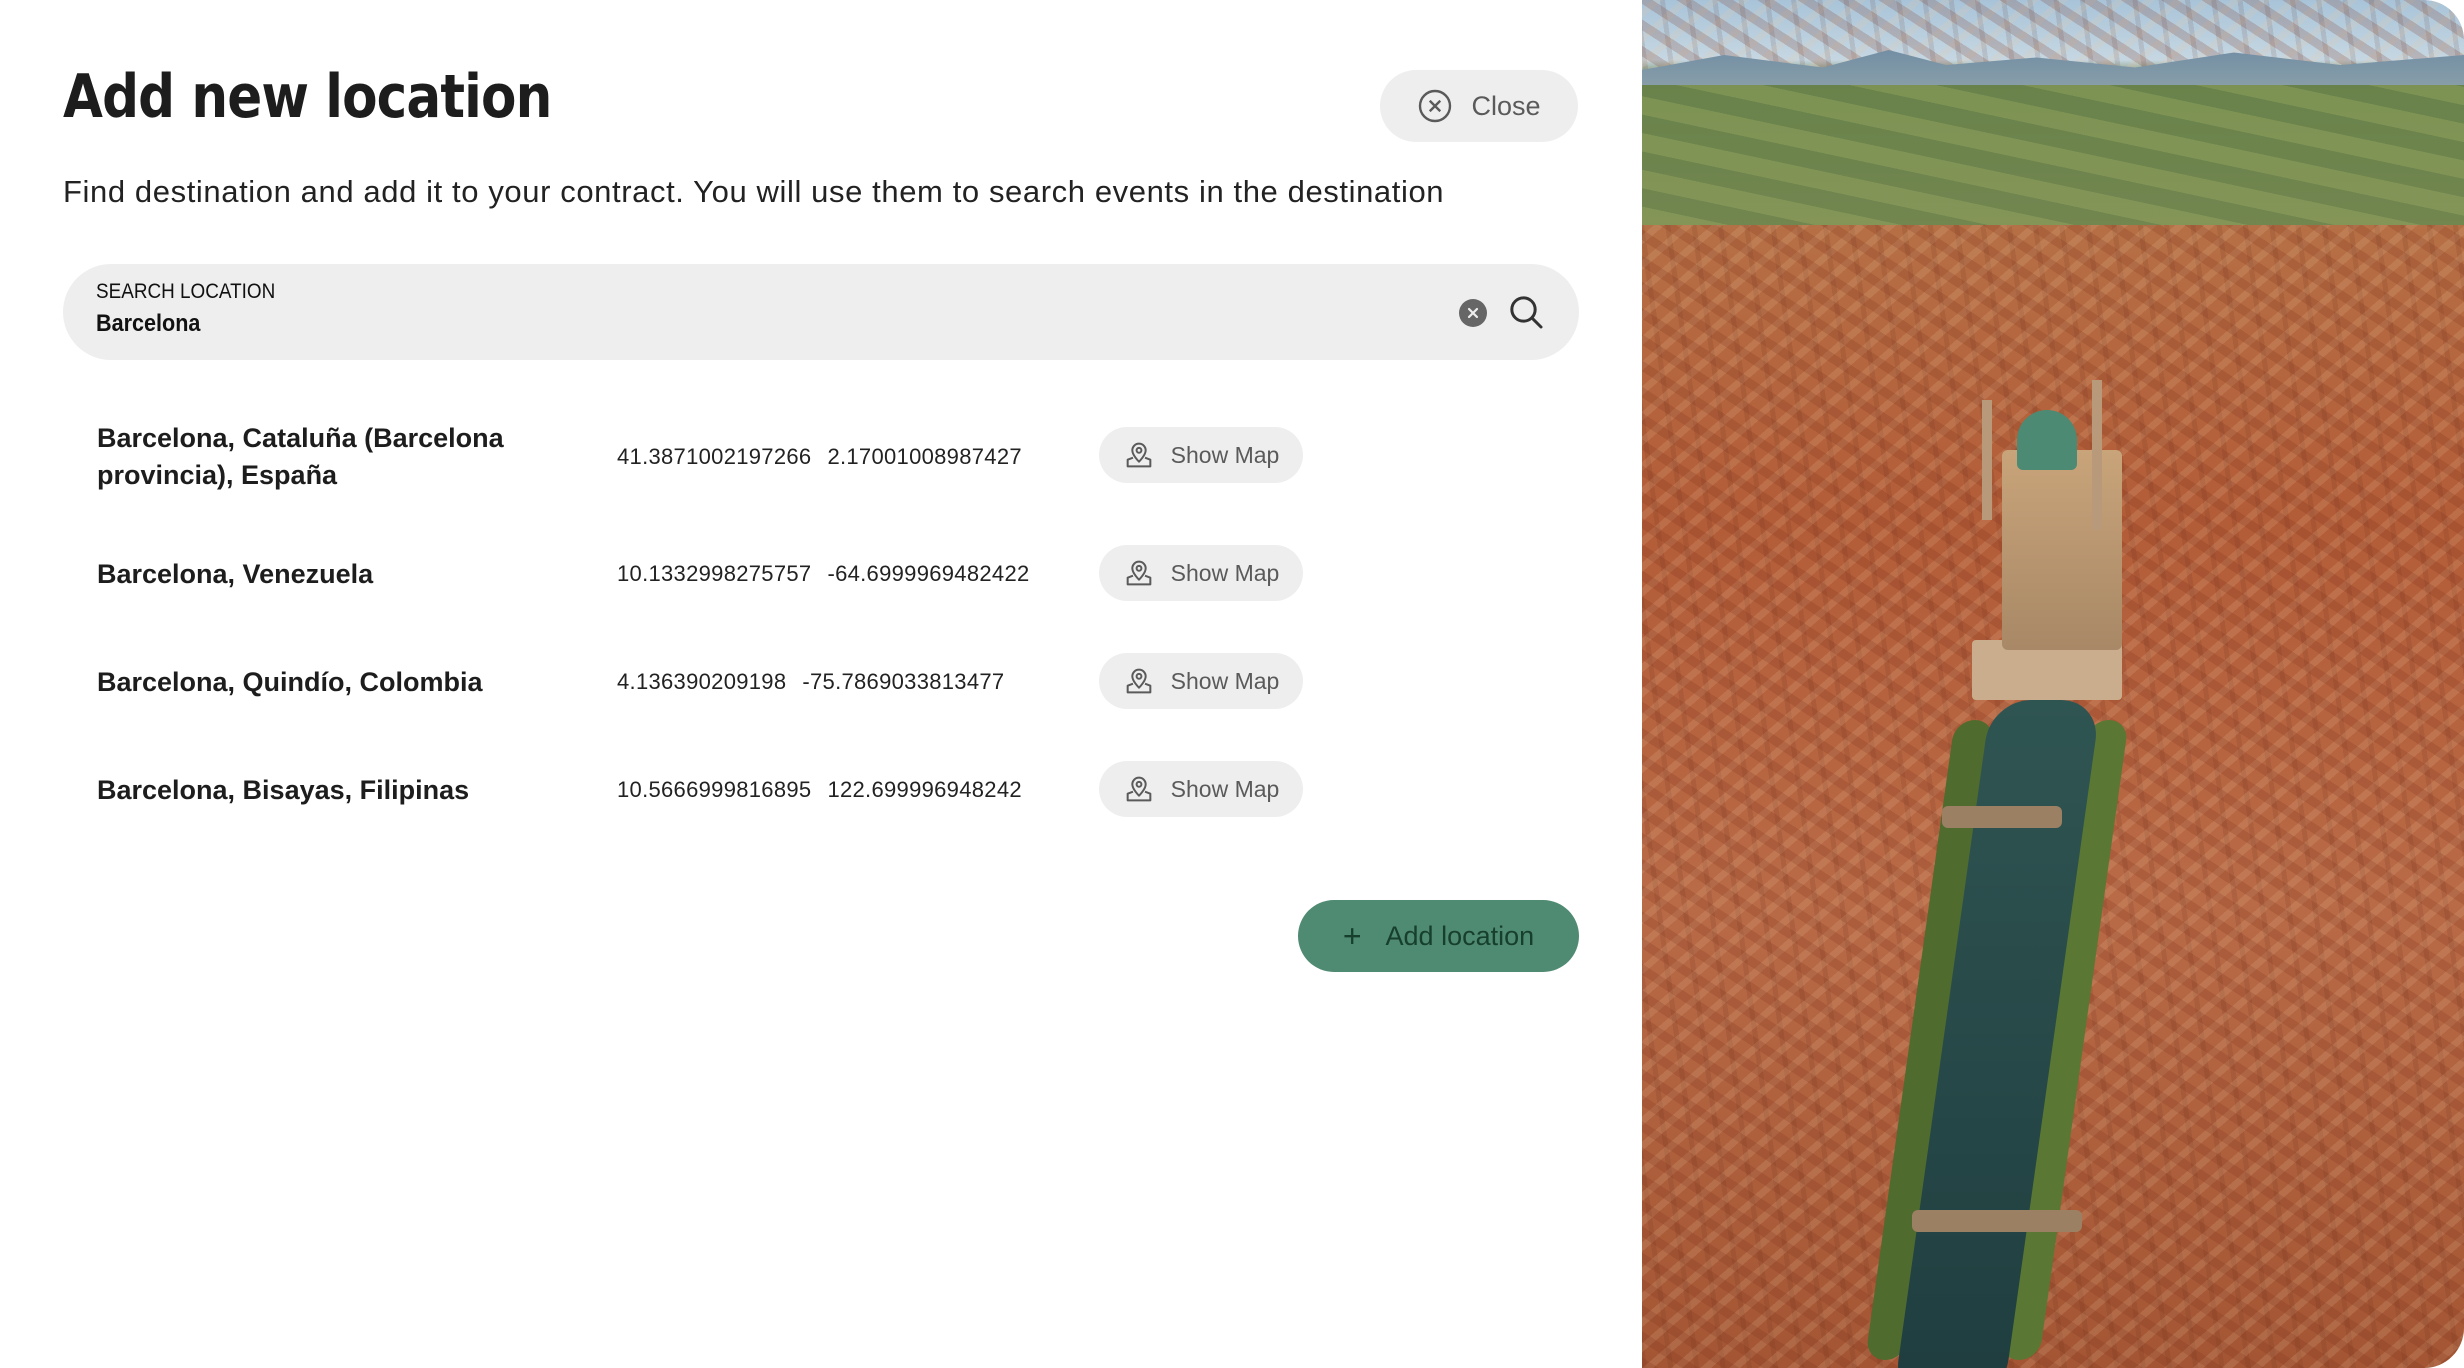 This screenshot has height=1368, width=2464. What do you see at coordinates (290, 681) in the screenshot?
I see `result-place-name: Barcelona, Quindío, Colombia` at bounding box center [290, 681].